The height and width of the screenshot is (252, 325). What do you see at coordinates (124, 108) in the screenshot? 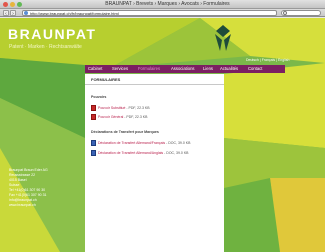
I see `download-link: Pouvoir Substitué - PDF, 22.3 KB` at bounding box center [124, 108].